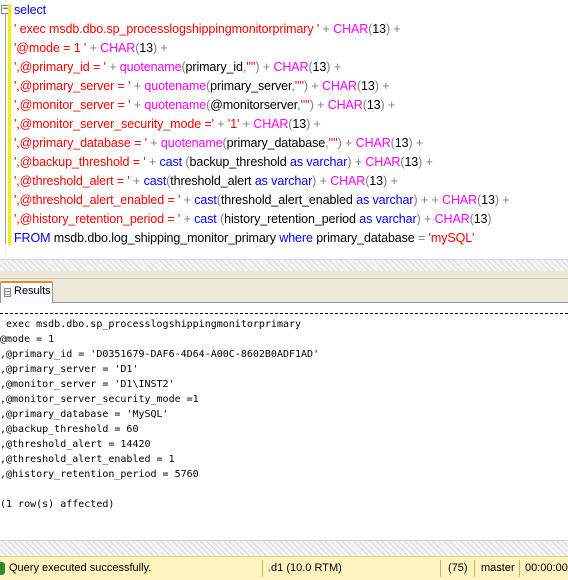  What do you see at coordinates (72, 181) in the screenshot?
I see `code-token: ',@threshold_alert = '` at bounding box center [72, 181].